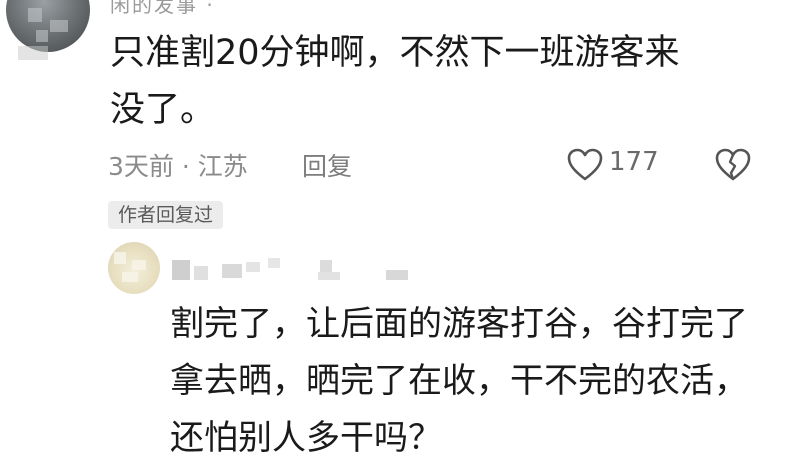 Image resolution: width=793 pixels, height=468 pixels. What do you see at coordinates (395, 81) in the screenshot?
I see `comment-text: 只准割20分钟啊，不然下一班游客来没了。` at bounding box center [395, 81].